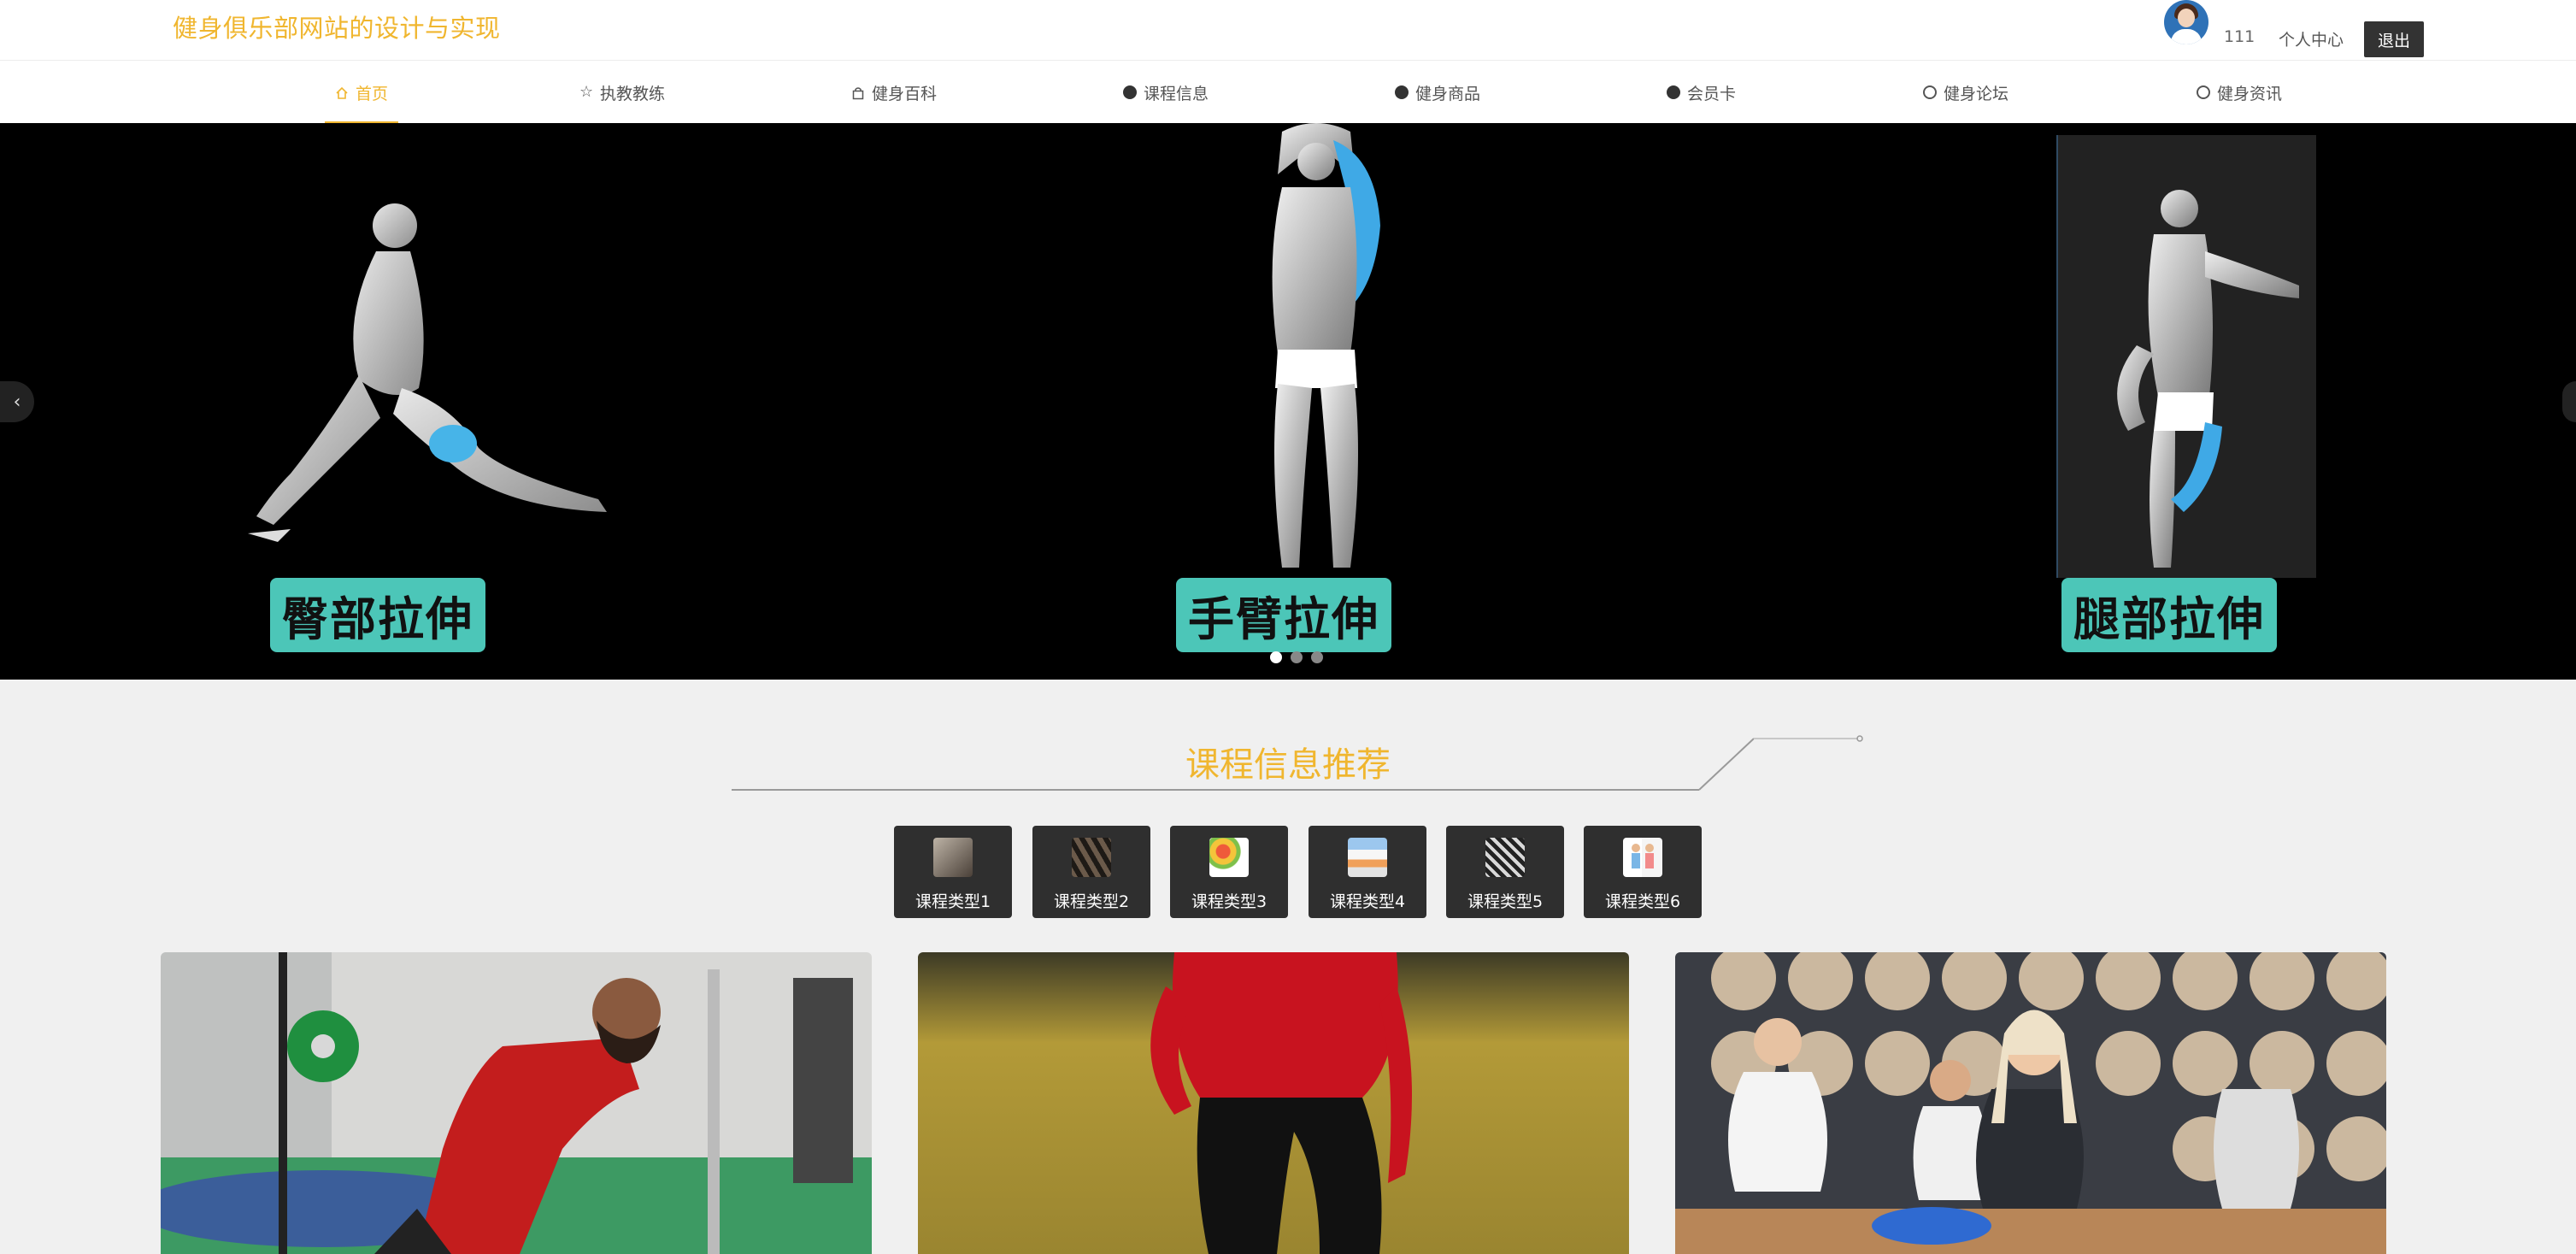  I want to click on hip-stretch-figure, so click(427, 372).